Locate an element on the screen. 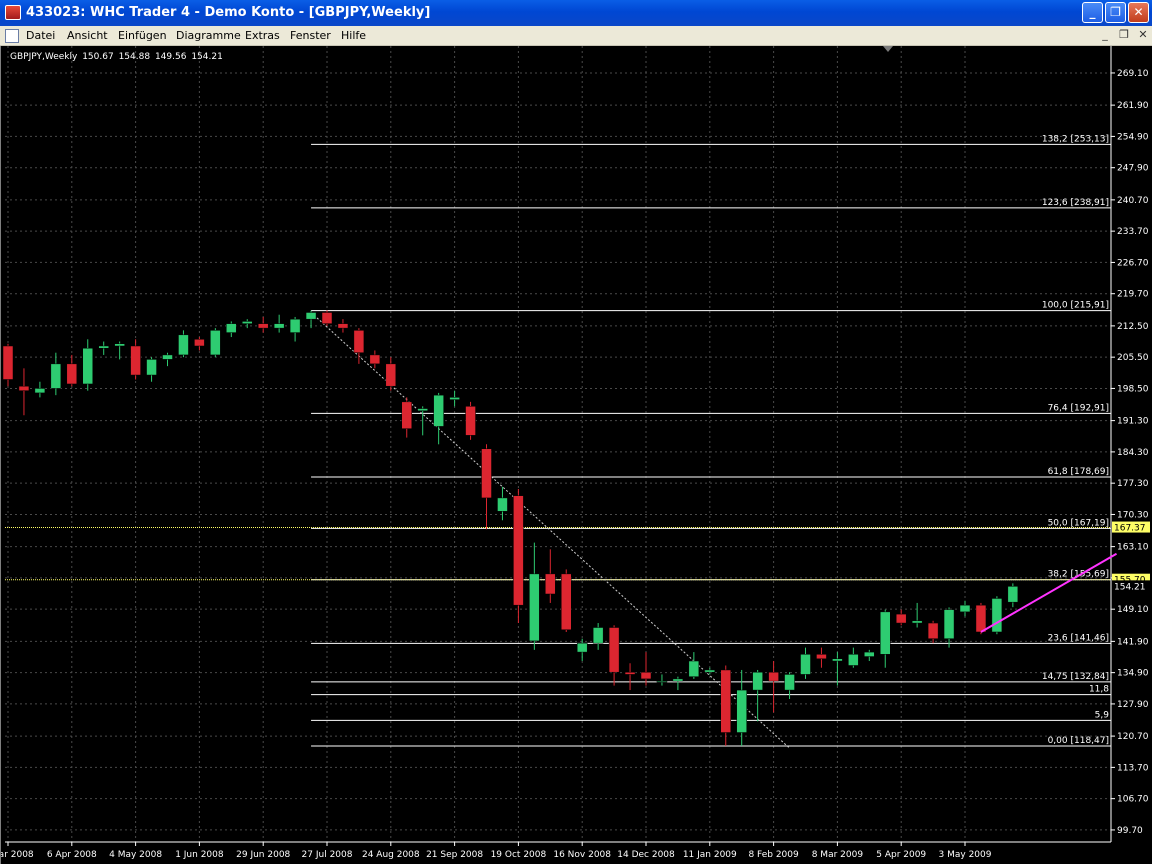 This screenshot has width=1152, height=864. fib-level-label: 100,0 [215,91] is located at coordinates (1075, 306).